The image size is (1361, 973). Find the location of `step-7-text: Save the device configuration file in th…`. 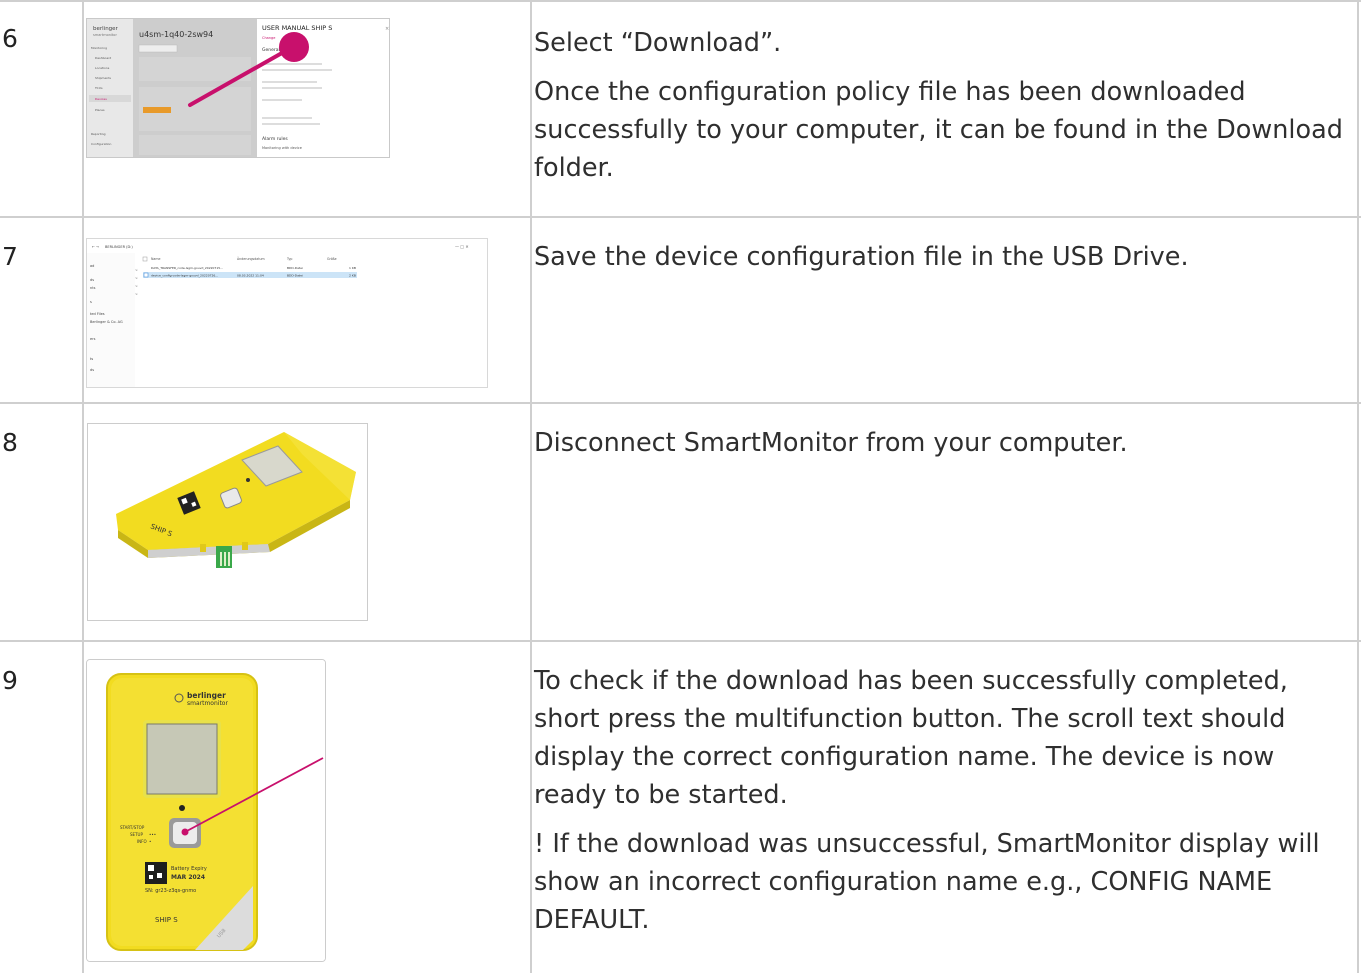

step-7-text: Save the device configuration file in th… is located at coordinates (940, 262).